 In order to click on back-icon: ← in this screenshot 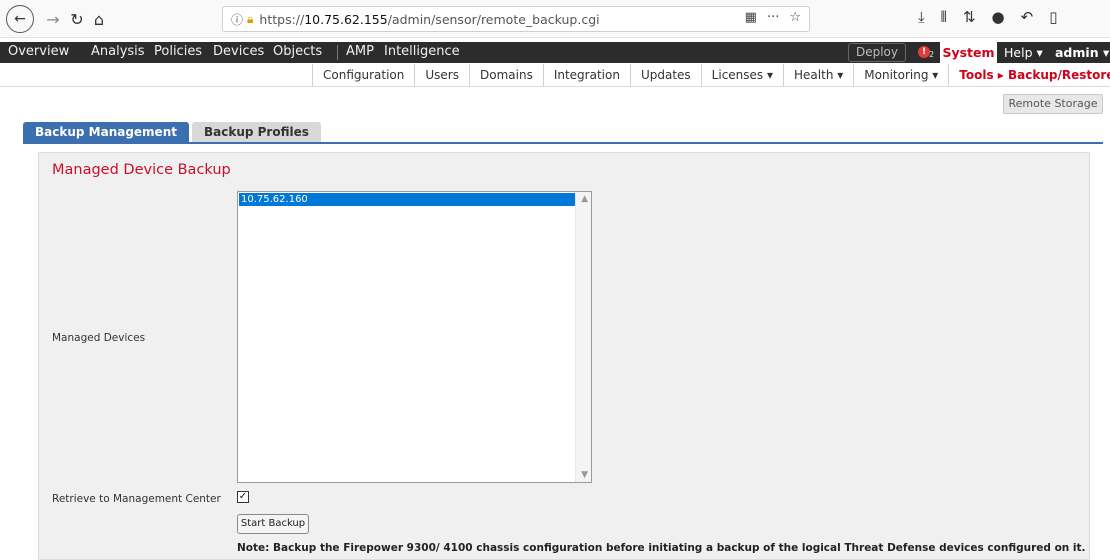, I will do `click(20, 19)`.